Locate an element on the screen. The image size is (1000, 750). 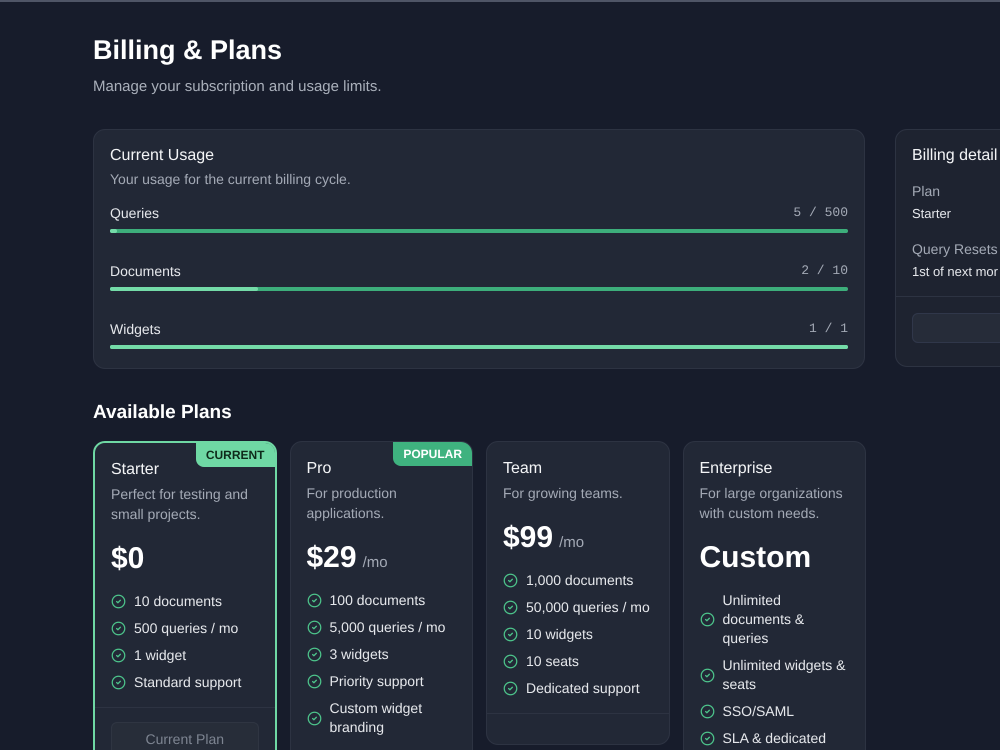
plan-price: $29 is located at coordinates (331, 558).